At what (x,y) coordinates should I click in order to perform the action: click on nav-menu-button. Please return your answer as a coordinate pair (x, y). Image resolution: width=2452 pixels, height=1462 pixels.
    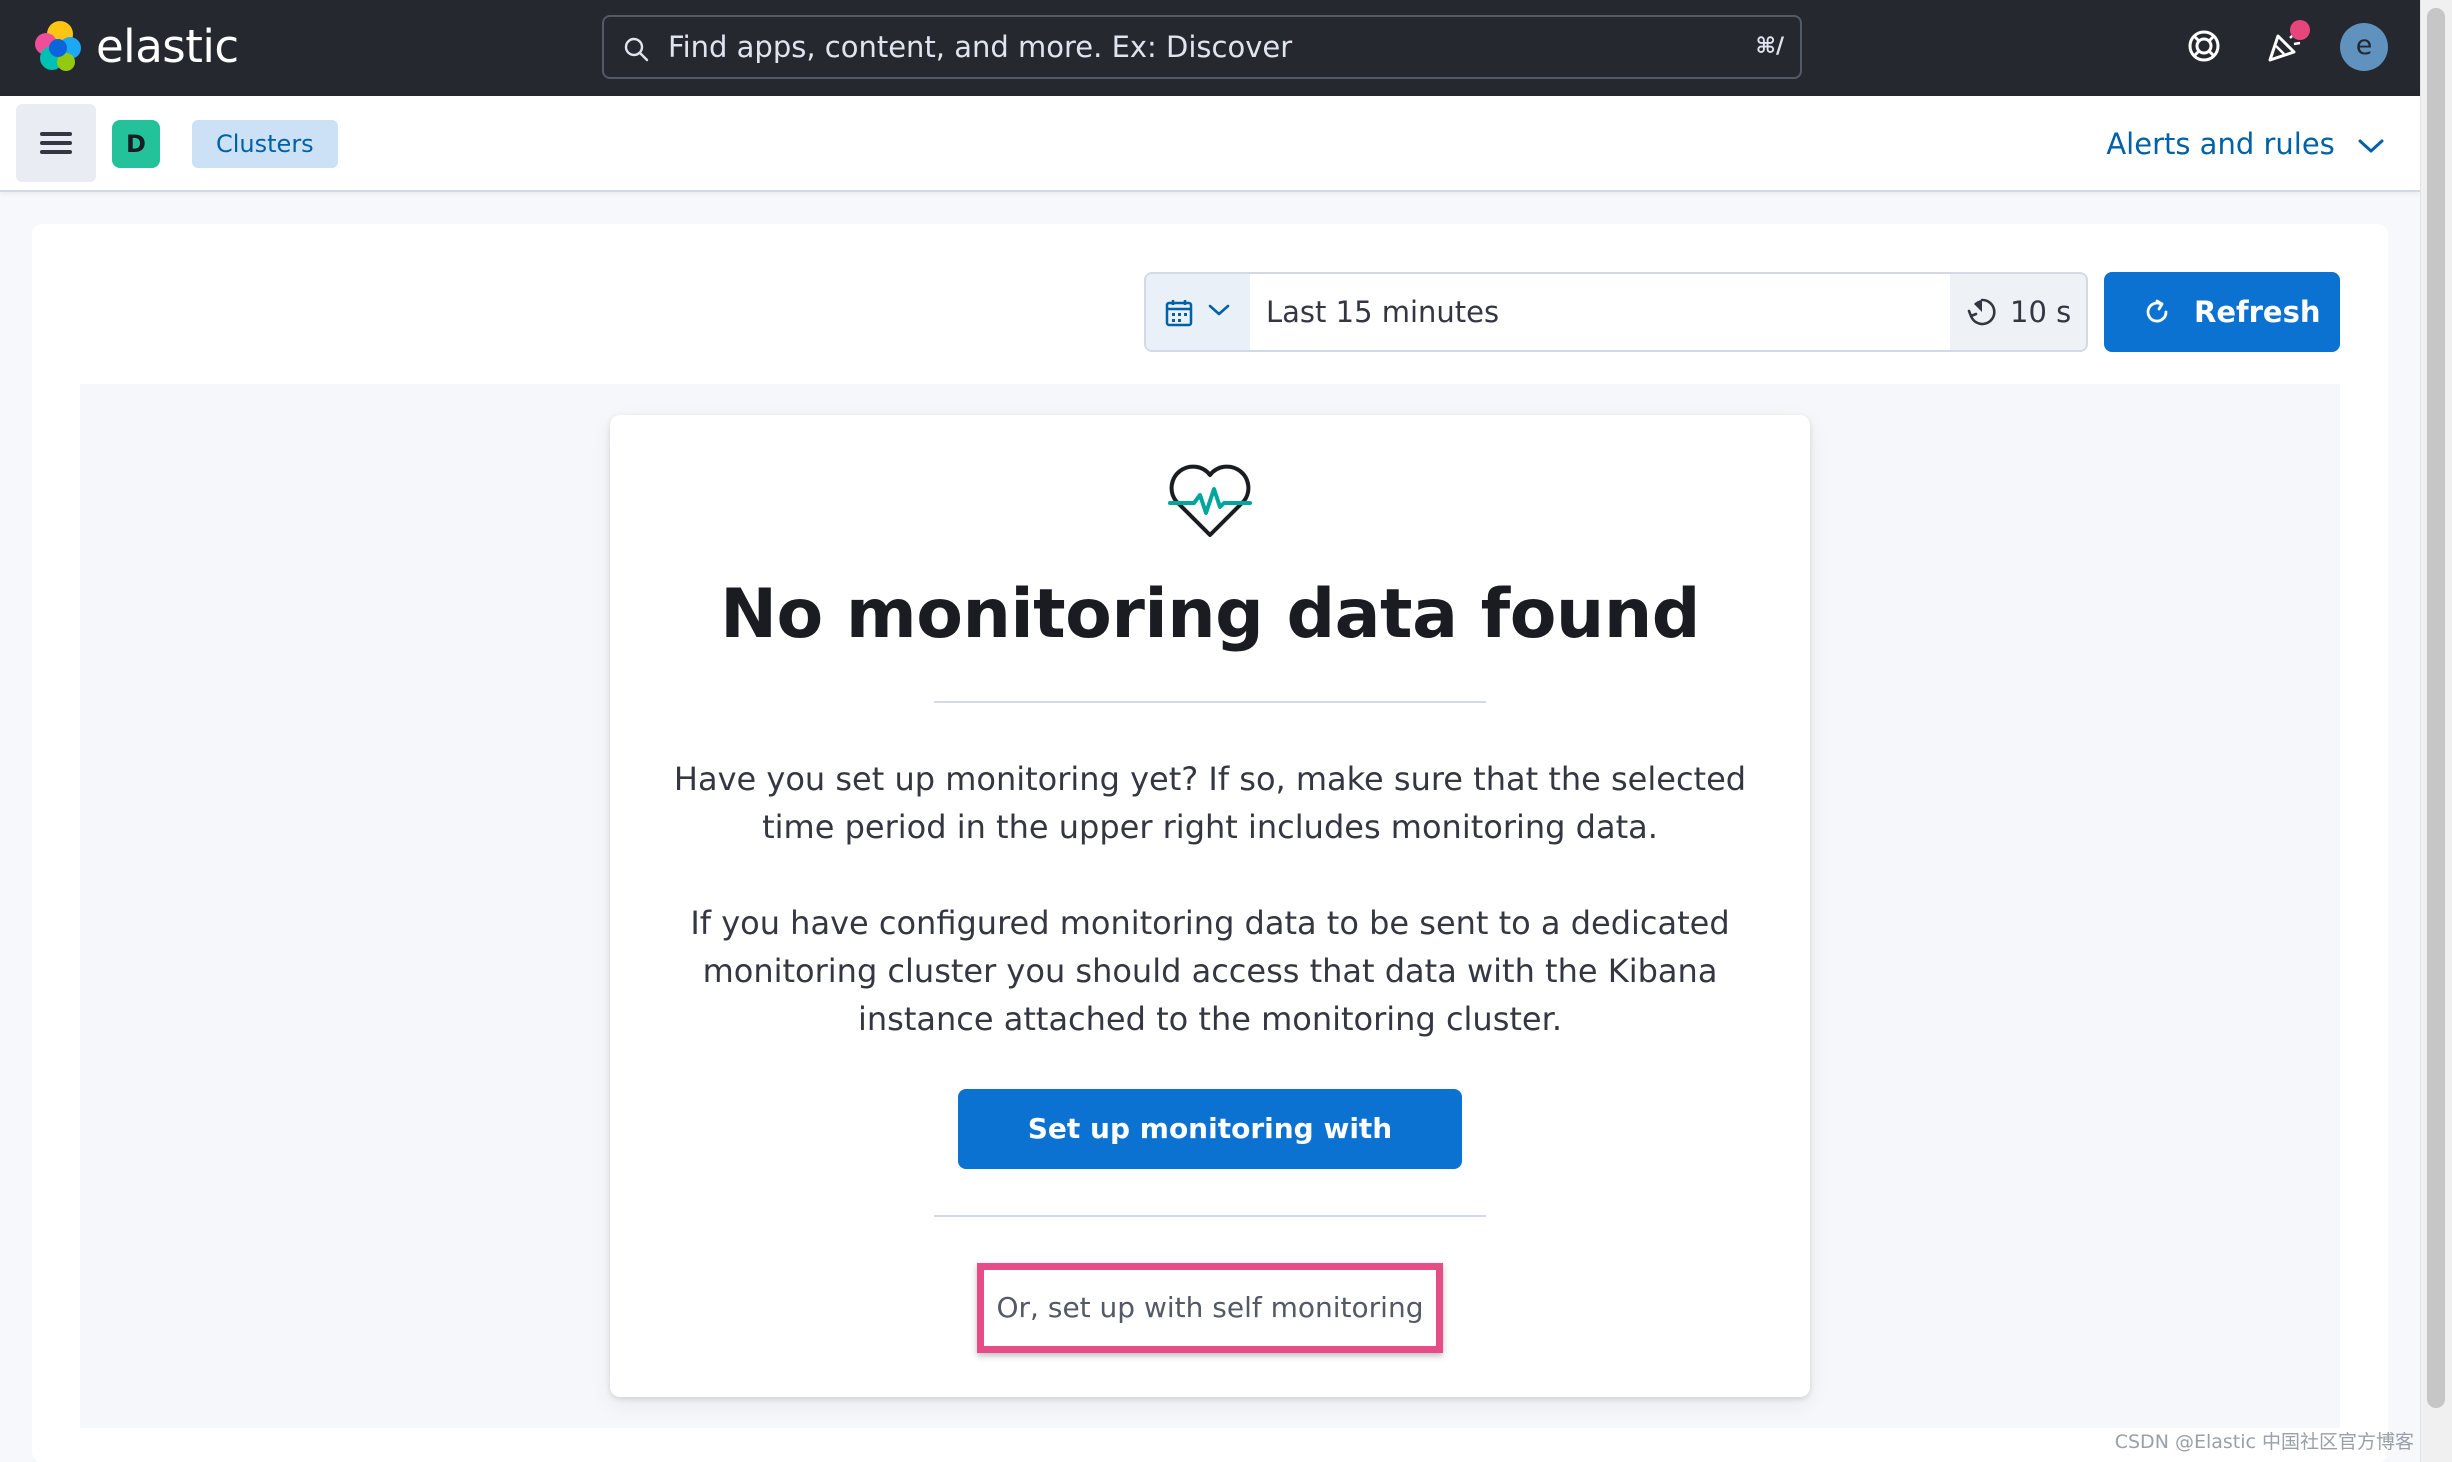
    Looking at the image, I should click on (56, 143).